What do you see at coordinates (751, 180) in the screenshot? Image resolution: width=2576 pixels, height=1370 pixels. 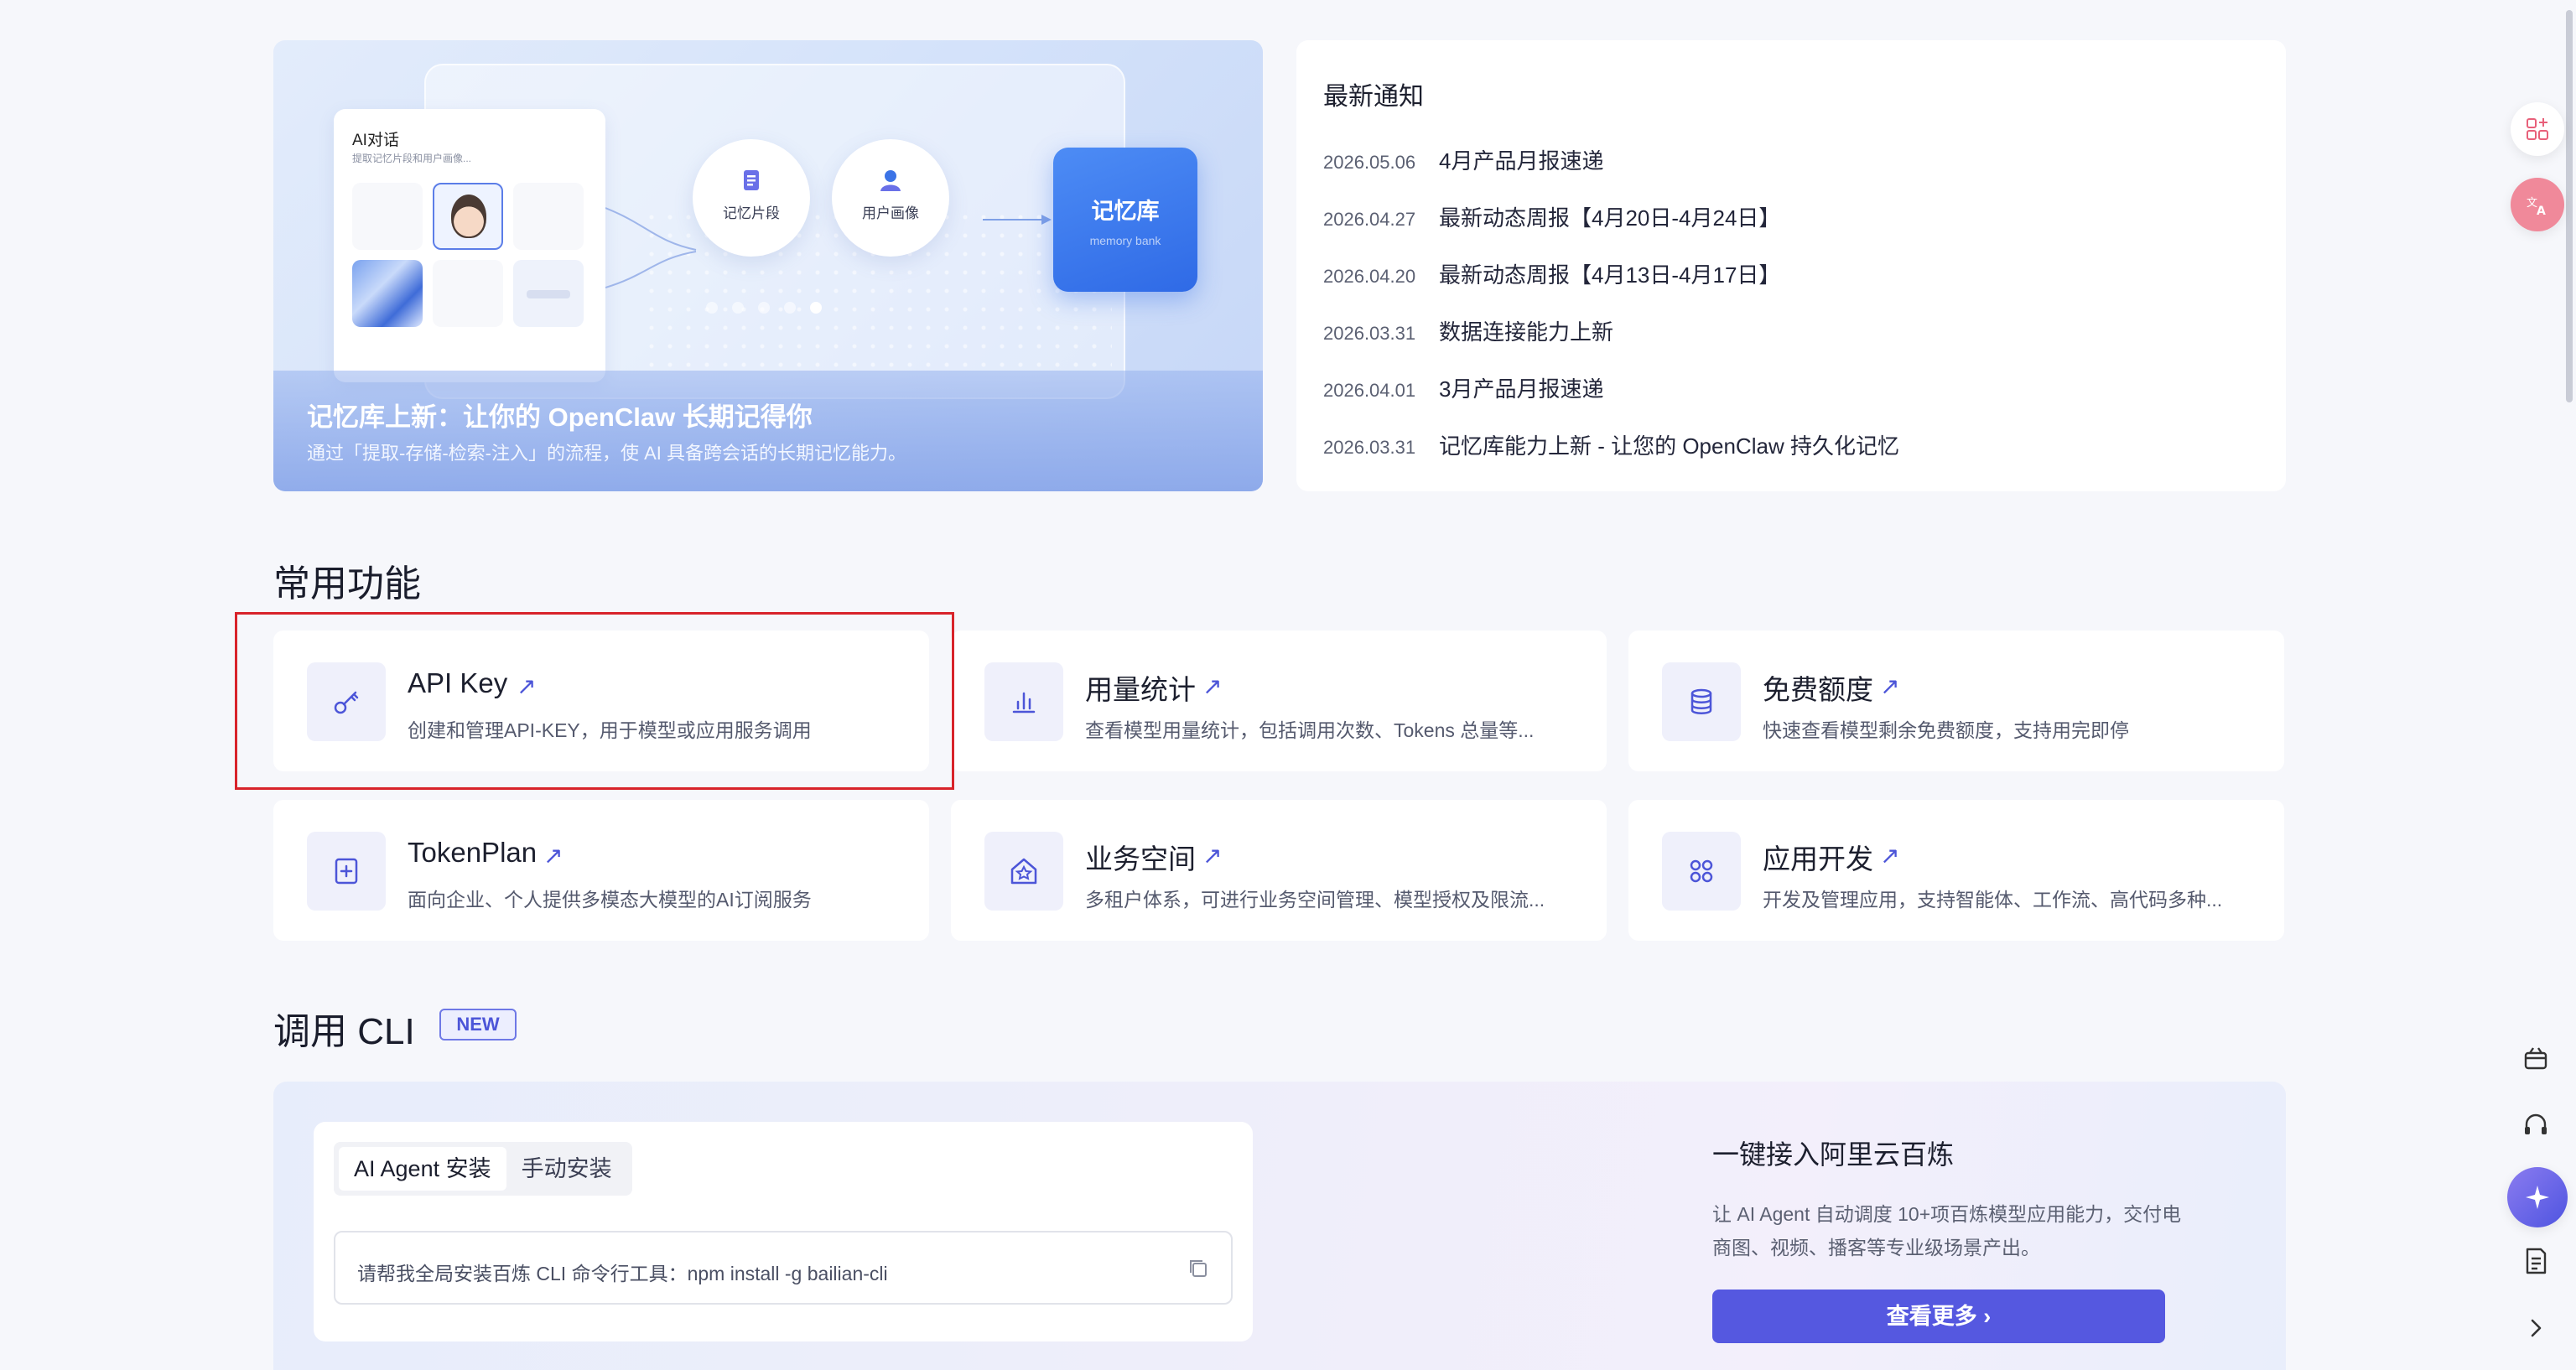 I see `document-icon` at bounding box center [751, 180].